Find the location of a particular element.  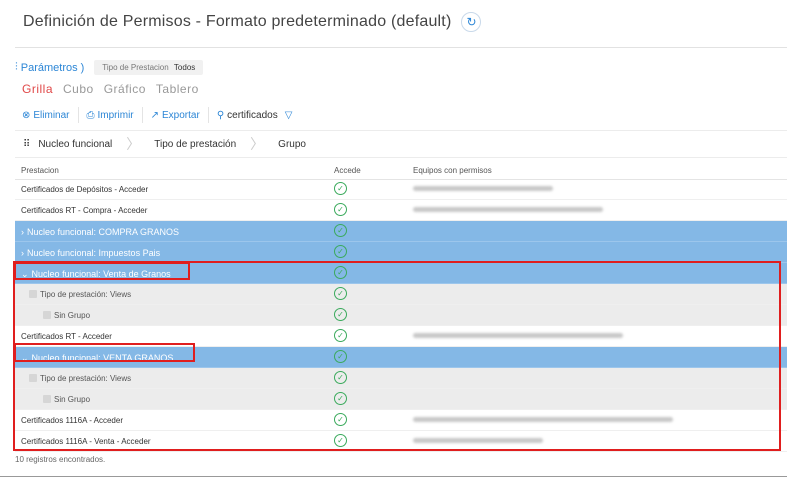

group-row: › Nucleo funcional: COMPRA GRANOS ✓ is located at coordinates (401, 231).